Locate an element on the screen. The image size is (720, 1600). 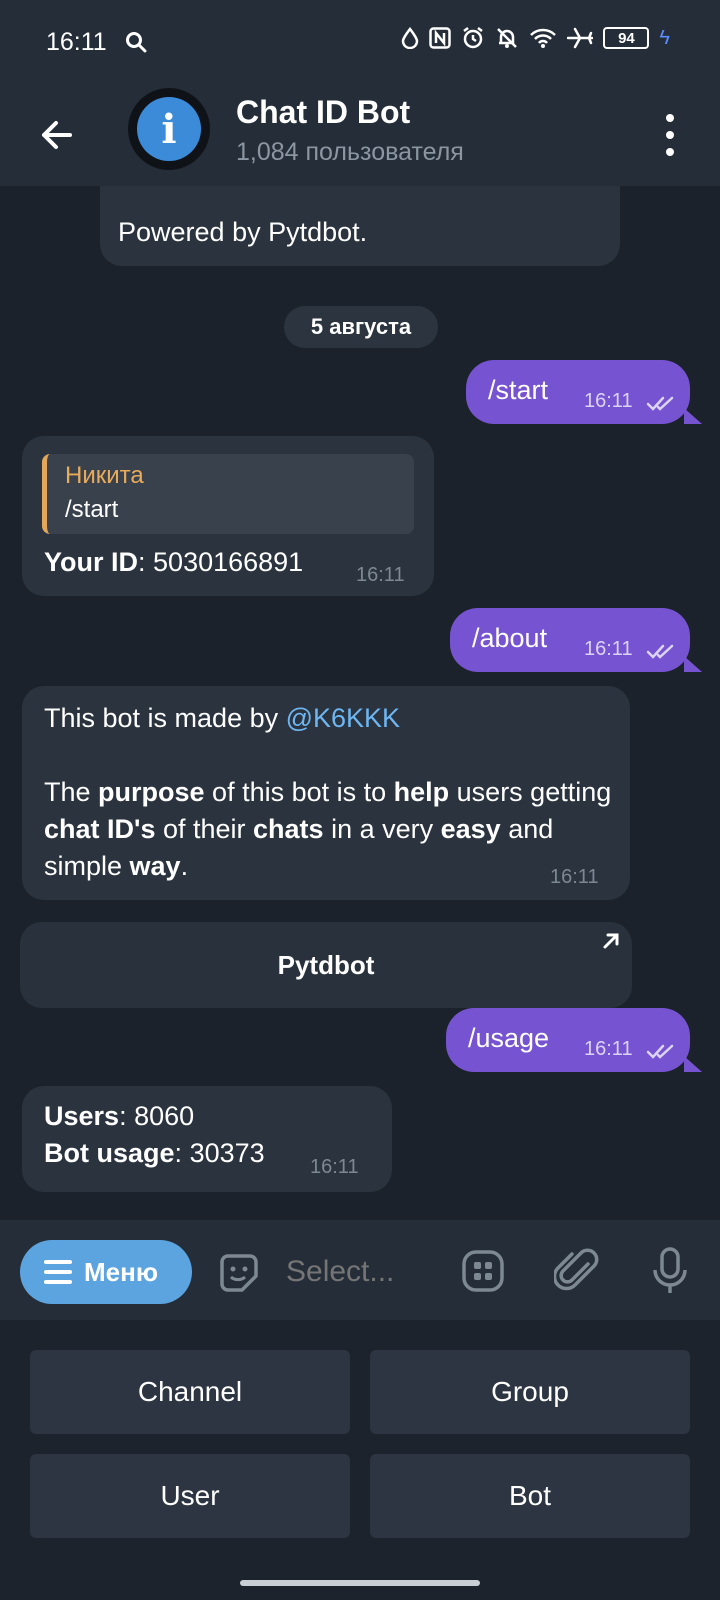
users-line: Users: 8060 is located at coordinates (154, 1116).